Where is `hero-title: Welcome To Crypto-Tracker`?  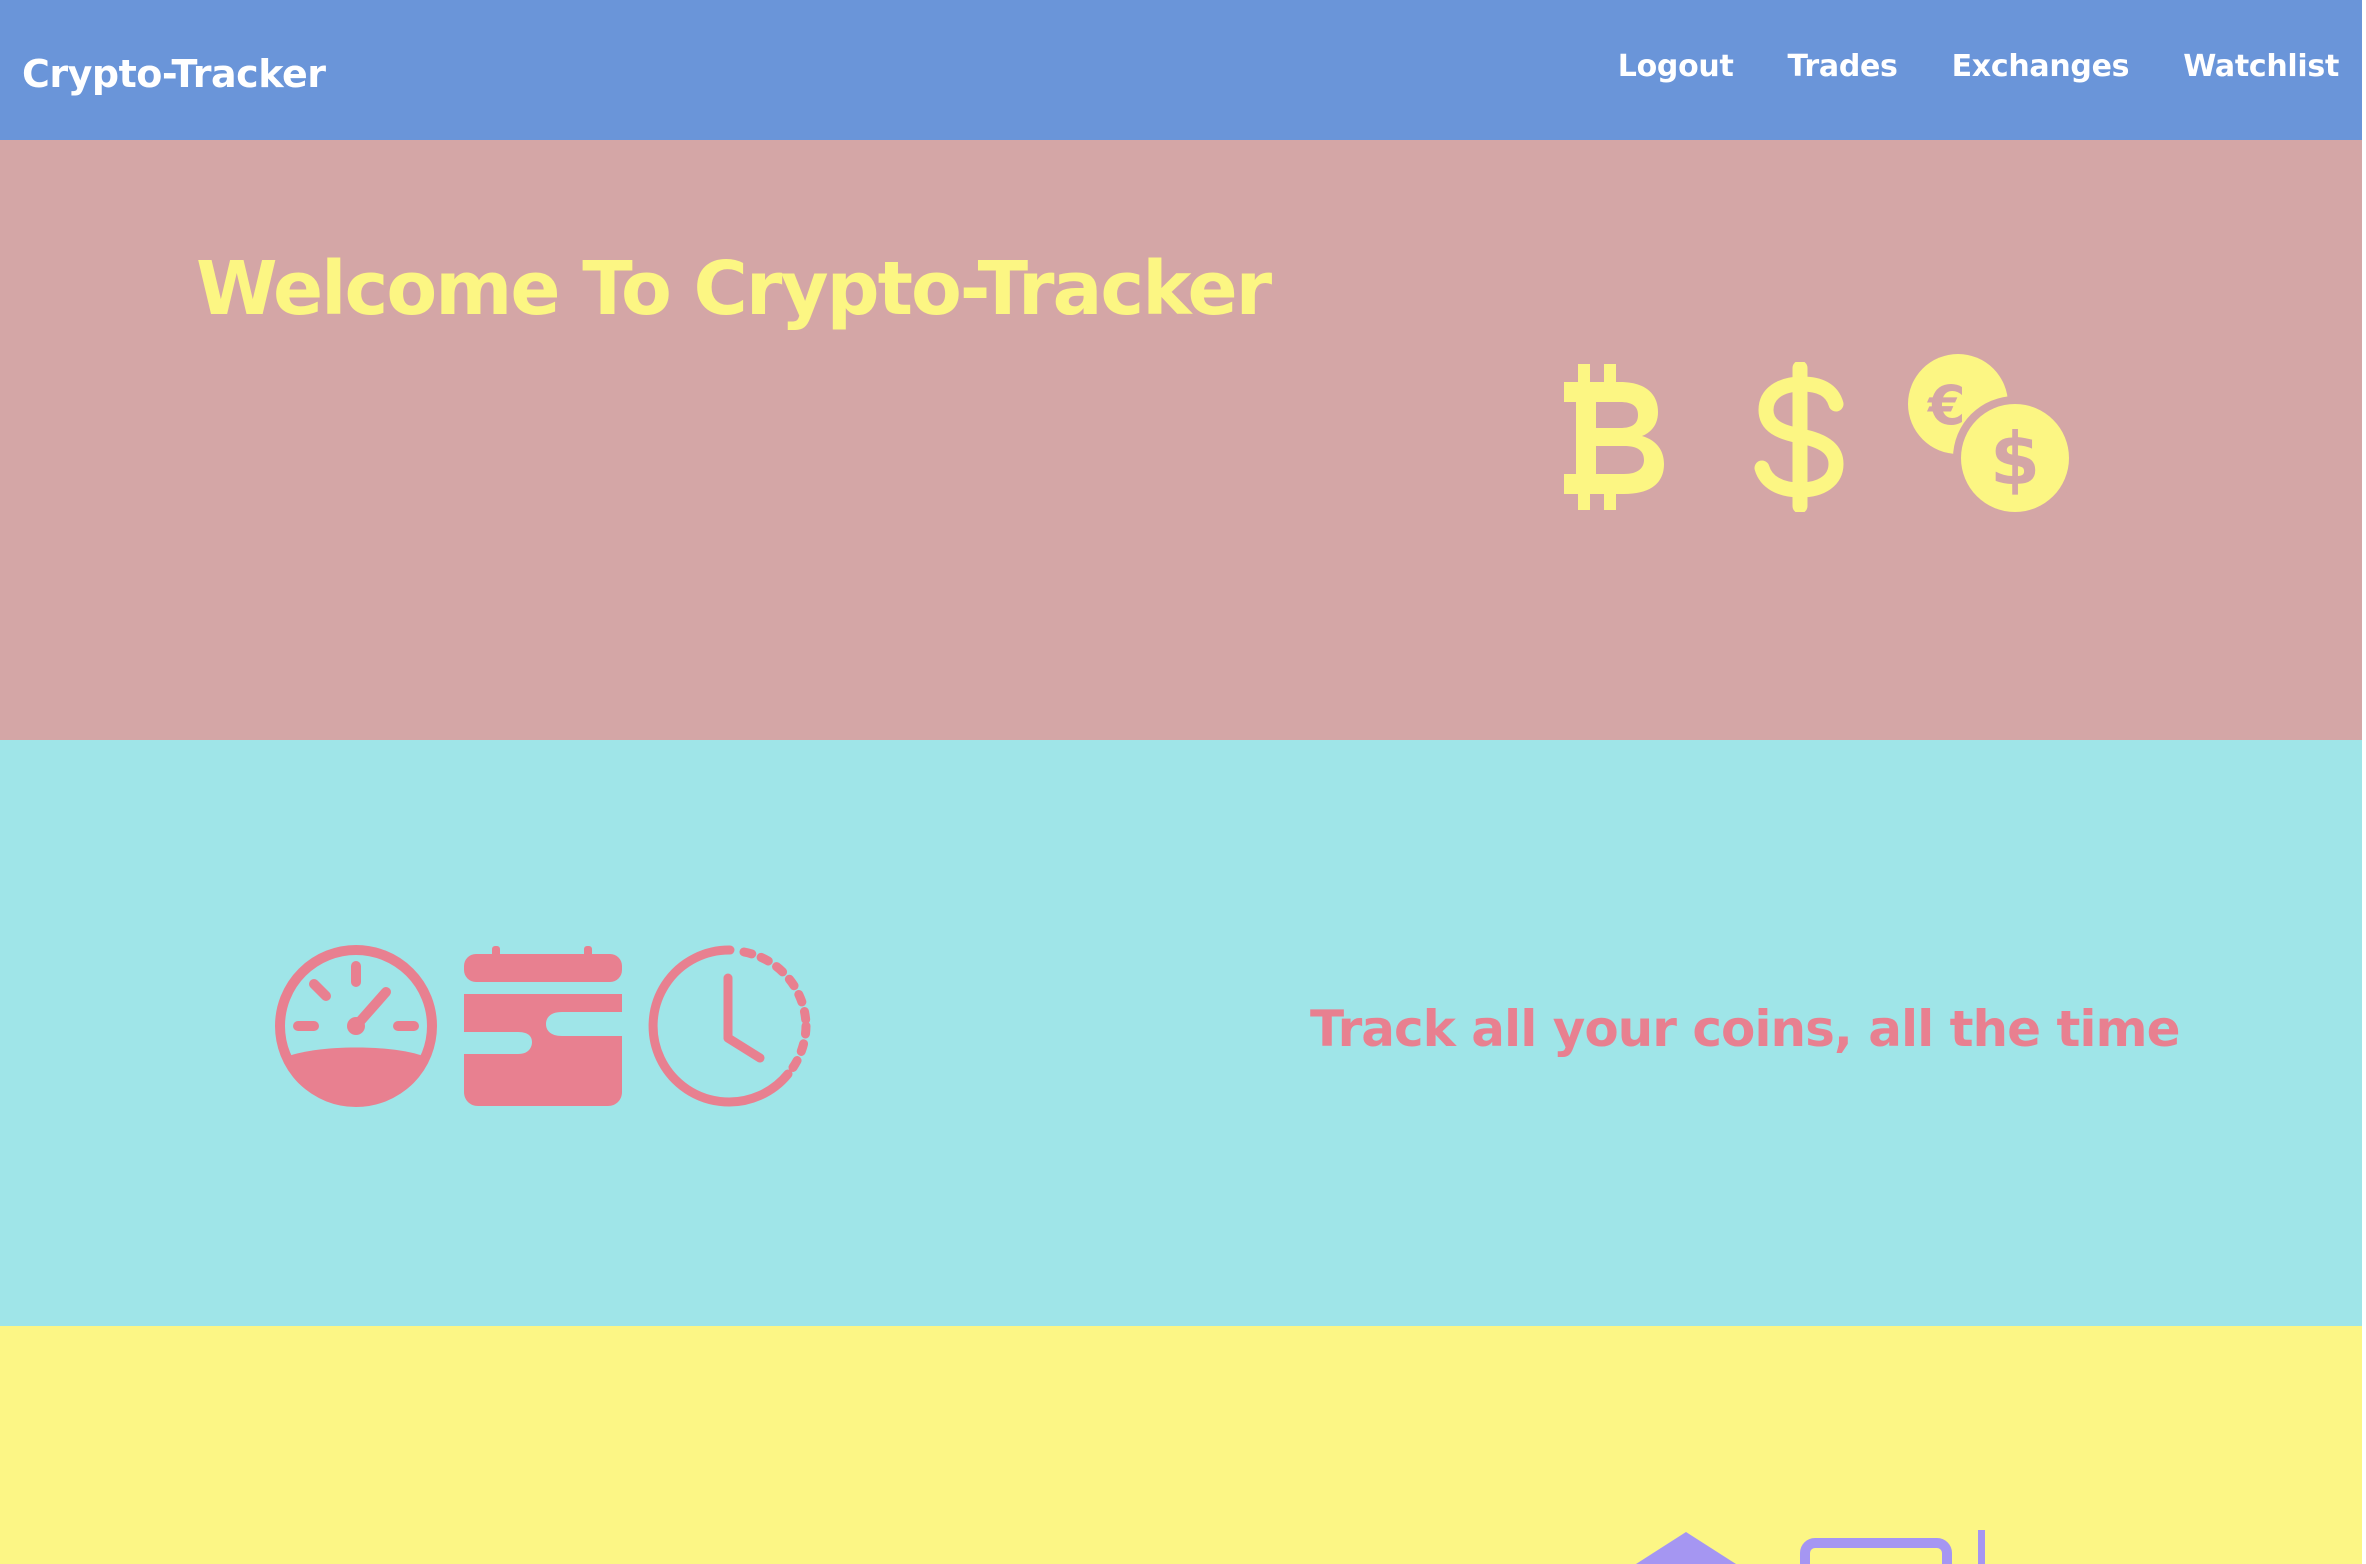 hero-title: Welcome To Crypto-Tracker is located at coordinates (734, 289).